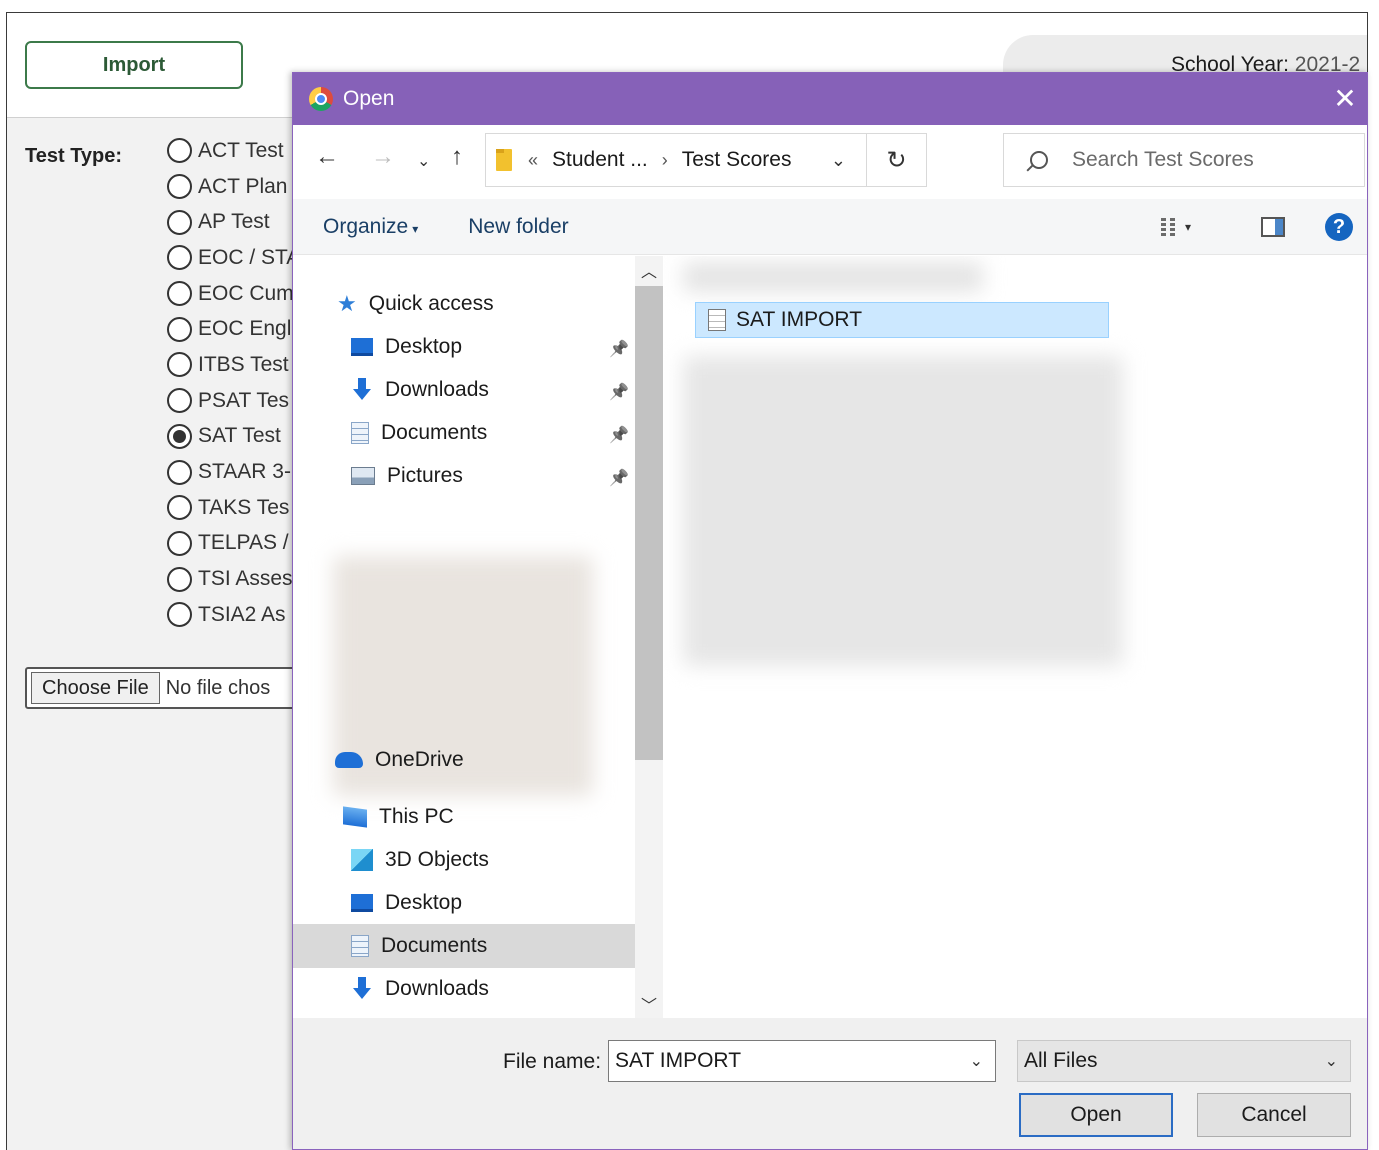 Image resolution: width=1379 pixels, height=1150 pixels. I want to click on nav-scrollbar: ︿ ﹀, so click(649, 637).